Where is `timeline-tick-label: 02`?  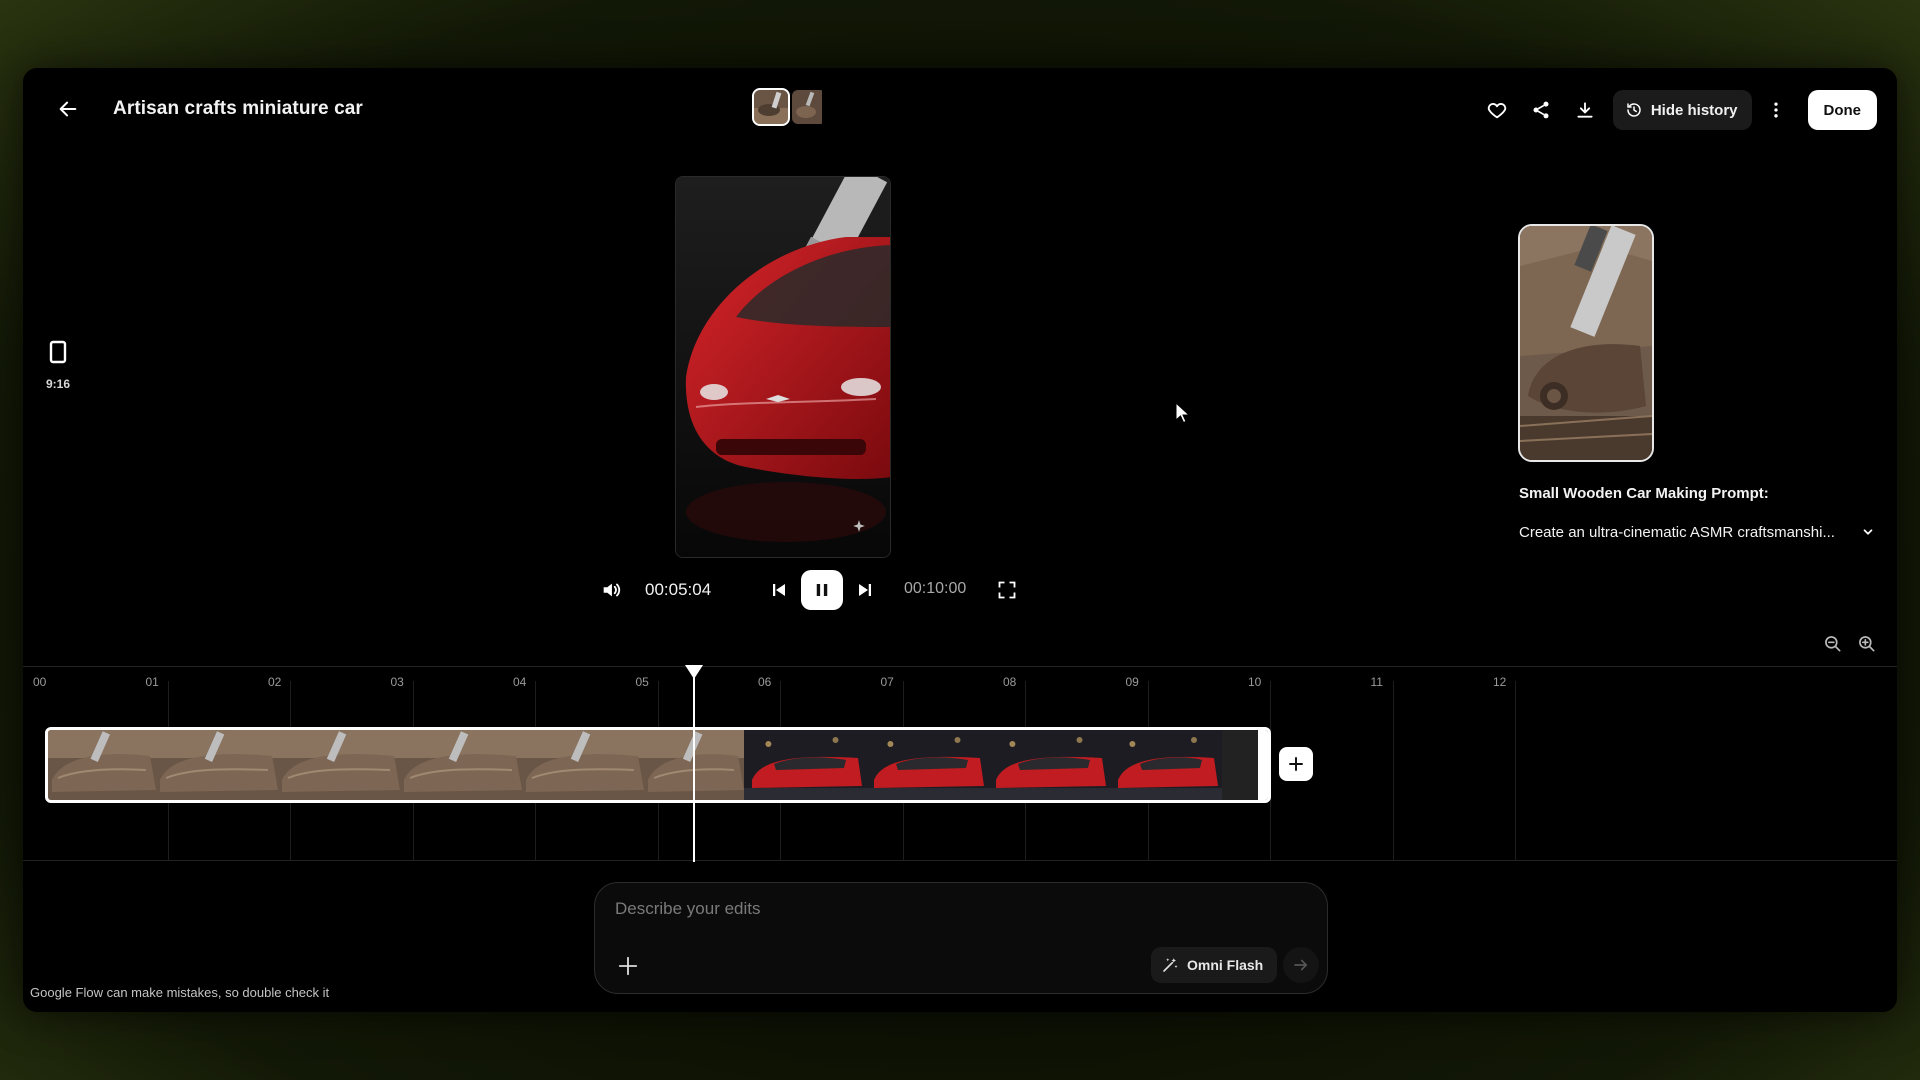 timeline-tick-label: 02 is located at coordinates (275, 682).